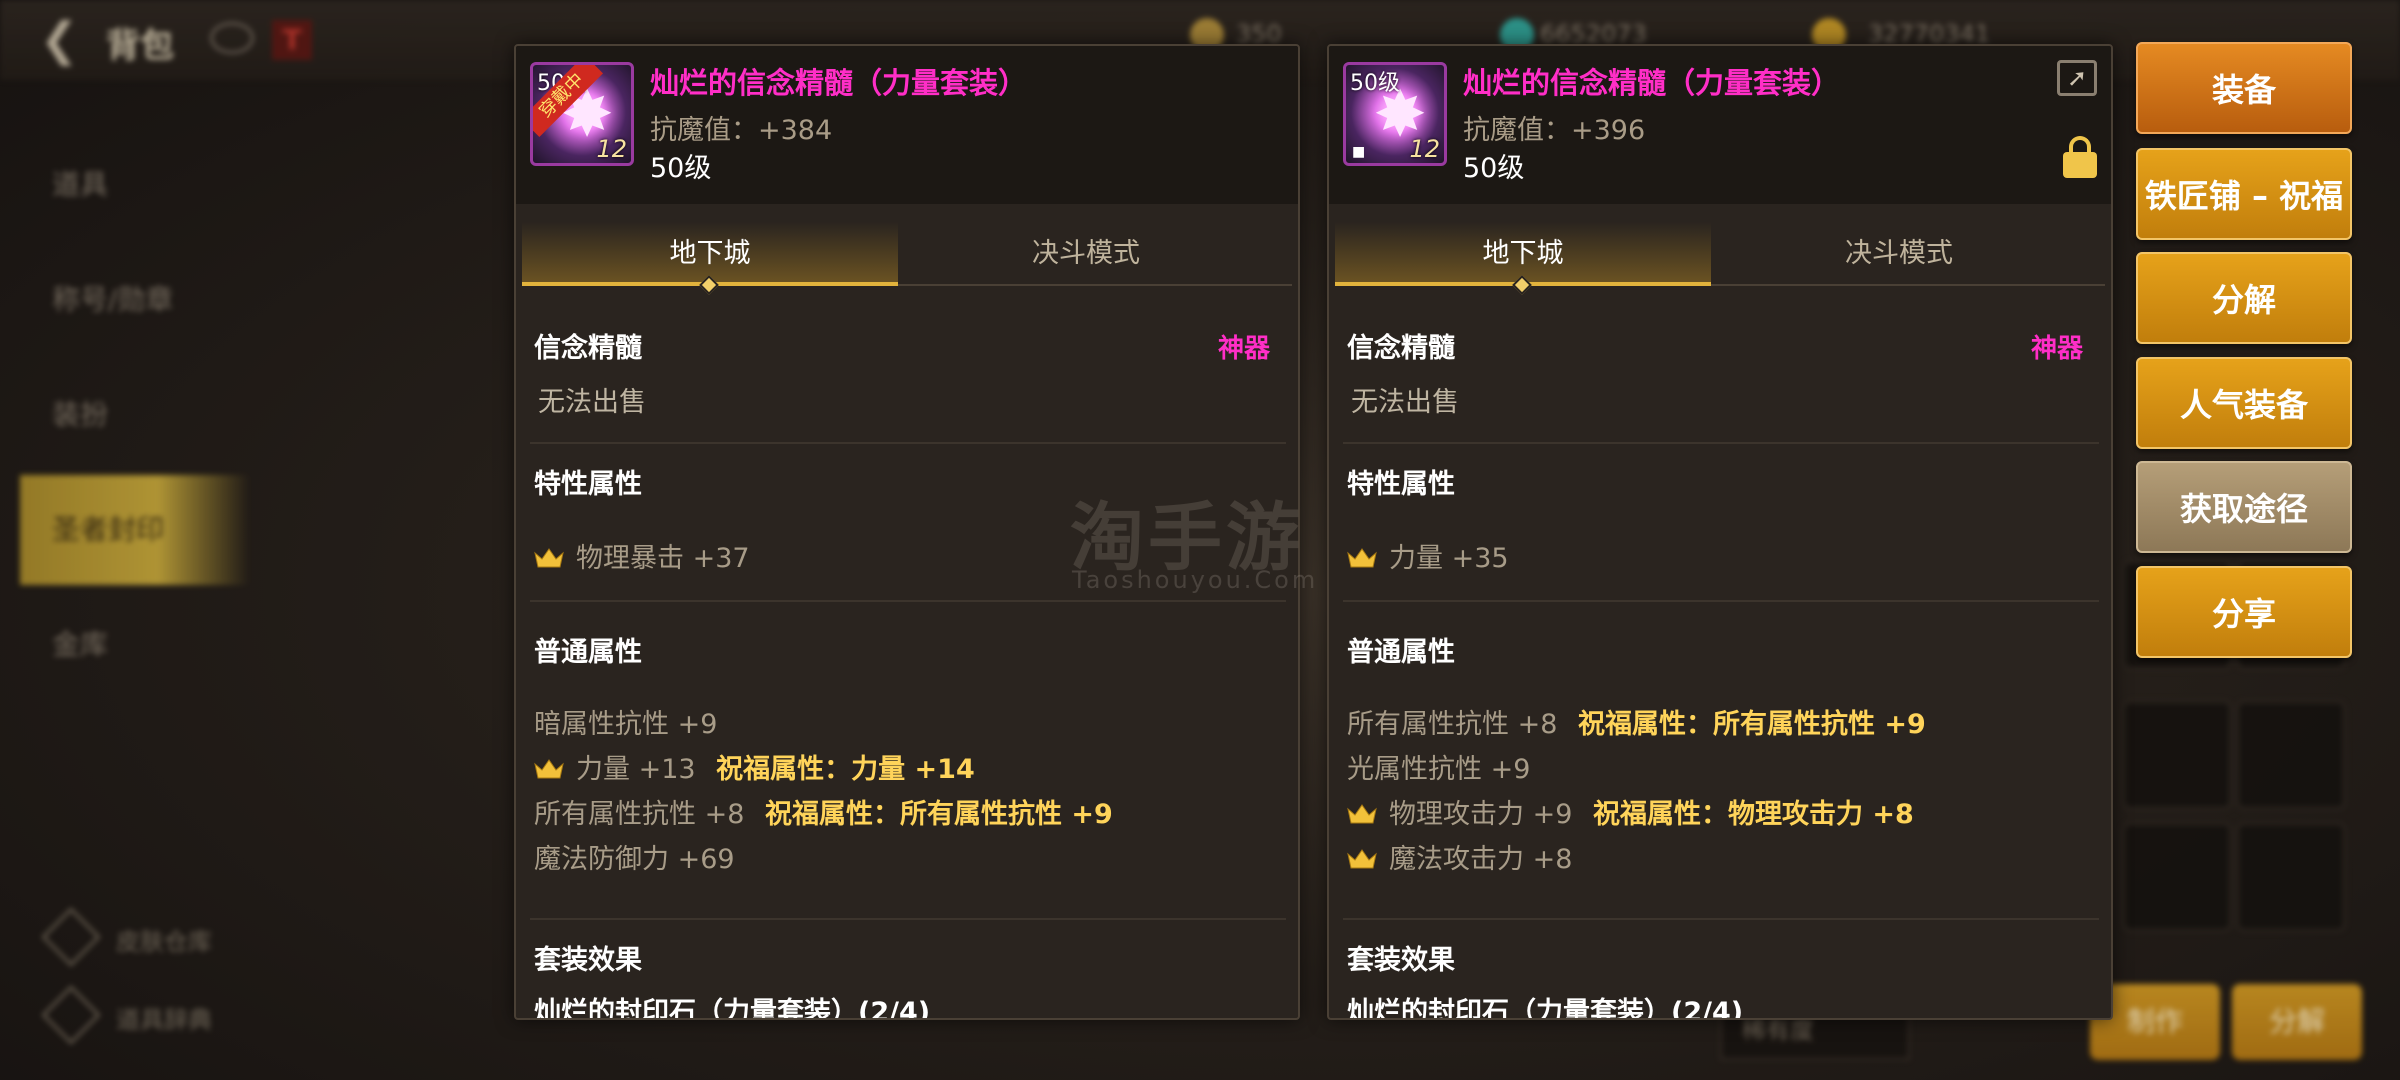 The width and height of the screenshot is (2400, 1080). I want to click on attr-text: 力量 +13, so click(636, 769).